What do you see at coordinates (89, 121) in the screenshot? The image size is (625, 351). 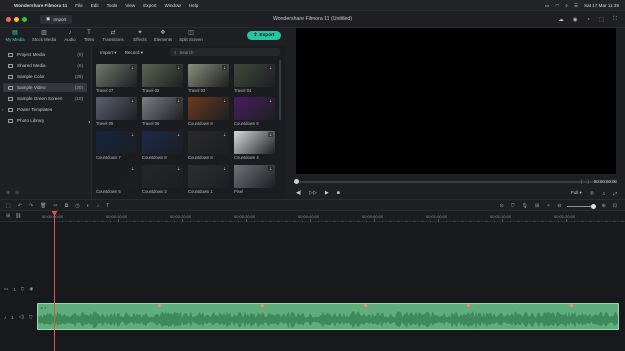 I see `collapse-sidebar-icon: ◂` at bounding box center [89, 121].